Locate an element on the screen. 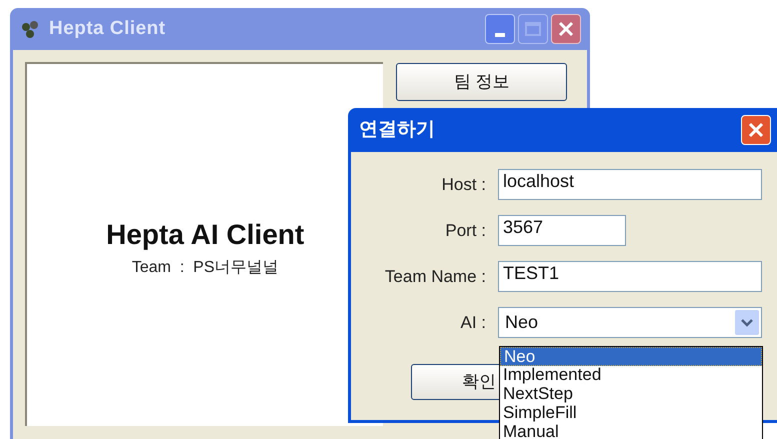 Image resolution: width=777 pixels, height=439 pixels. text-field: 3567 is located at coordinates (562, 230).